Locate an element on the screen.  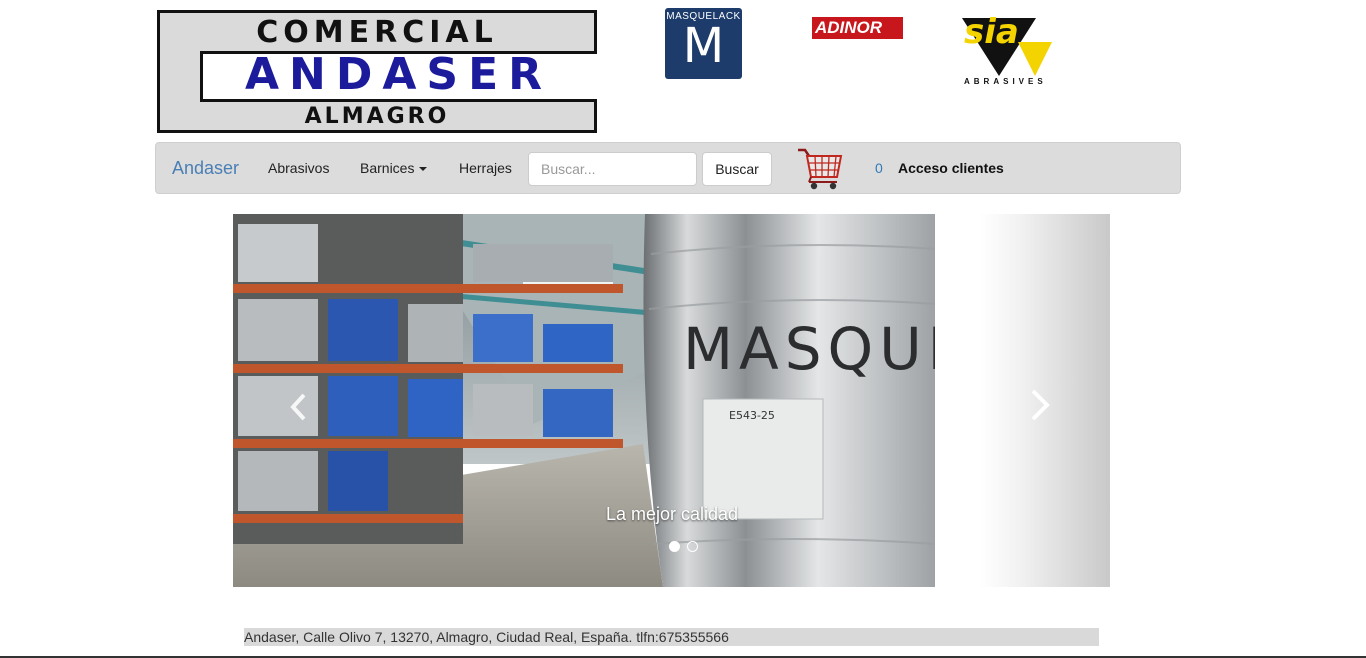
search-input is located at coordinates (612, 169).